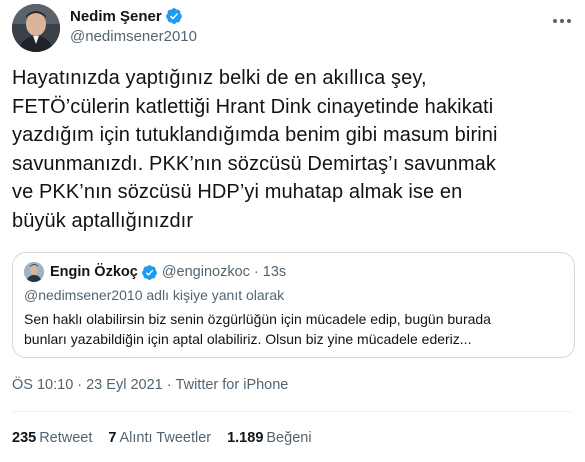 Image resolution: width=585 pixels, height=462 pixels. Describe the element at coordinates (274, 272) in the screenshot. I see `quoted-tweet-time: 13s` at that location.